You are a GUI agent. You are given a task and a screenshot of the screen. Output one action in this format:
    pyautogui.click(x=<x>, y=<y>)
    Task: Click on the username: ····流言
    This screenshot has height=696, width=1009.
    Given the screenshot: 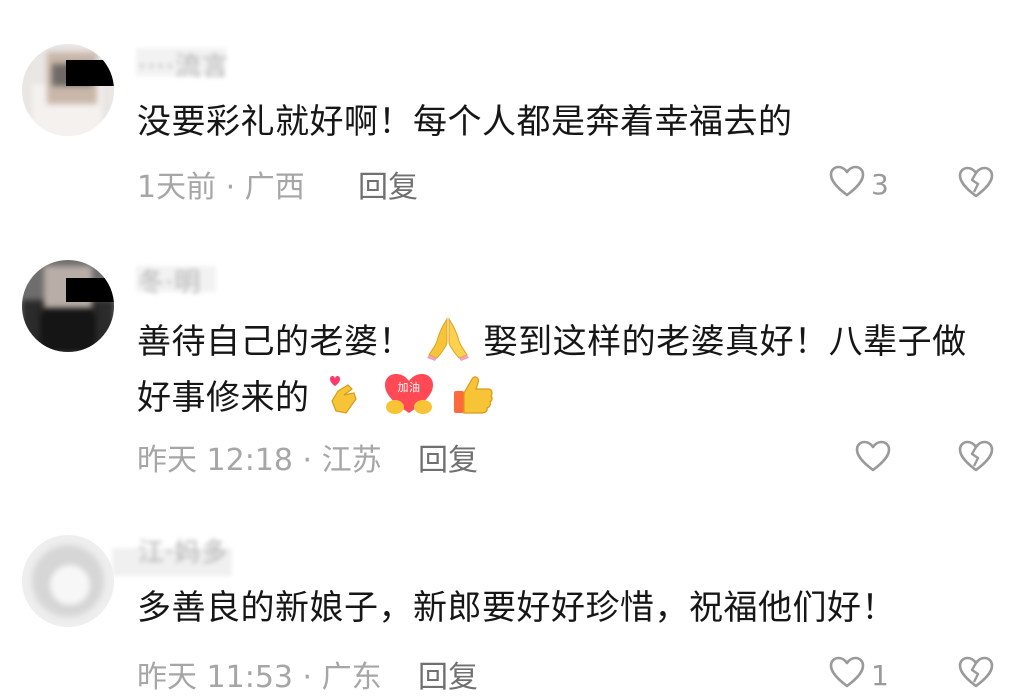 What is the action you would take?
    pyautogui.click(x=183, y=64)
    